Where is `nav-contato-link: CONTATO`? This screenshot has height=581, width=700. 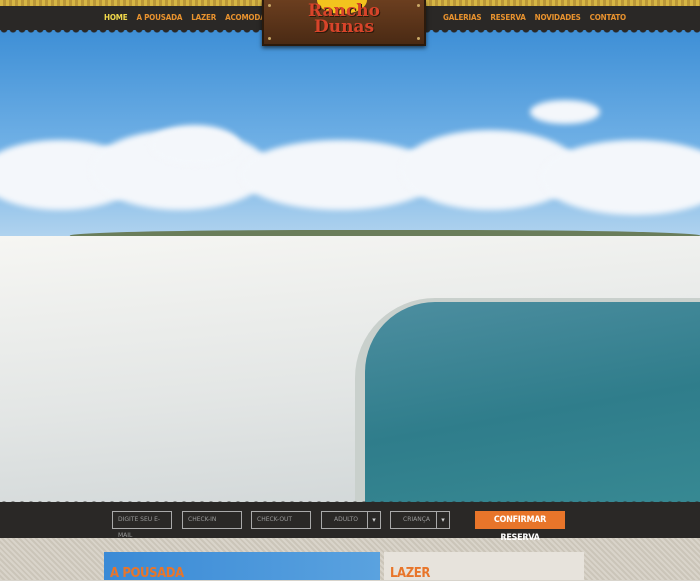
nav-contato-link: CONTATO is located at coordinates (608, 17).